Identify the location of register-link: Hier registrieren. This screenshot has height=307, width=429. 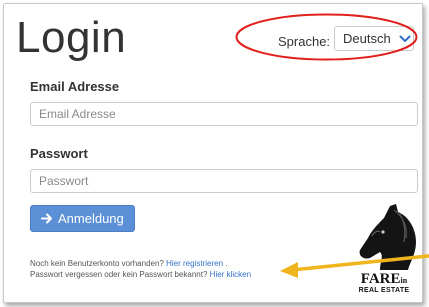
(194, 263).